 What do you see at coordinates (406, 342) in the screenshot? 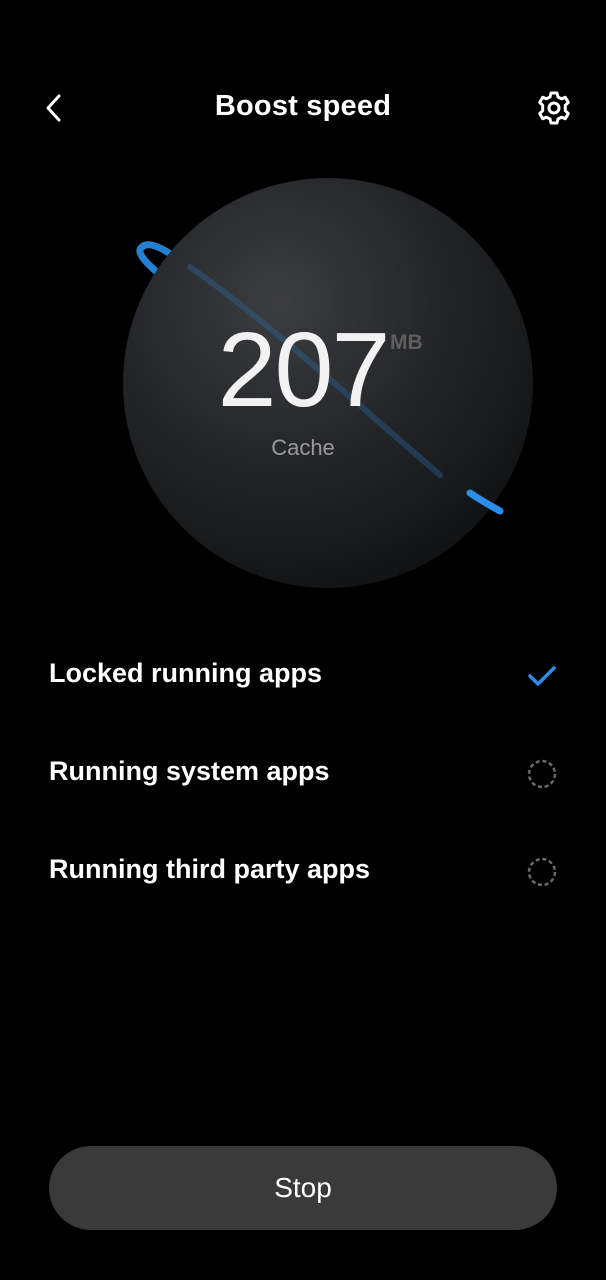
I see `cache-unit: MB` at bounding box center [406, 342].